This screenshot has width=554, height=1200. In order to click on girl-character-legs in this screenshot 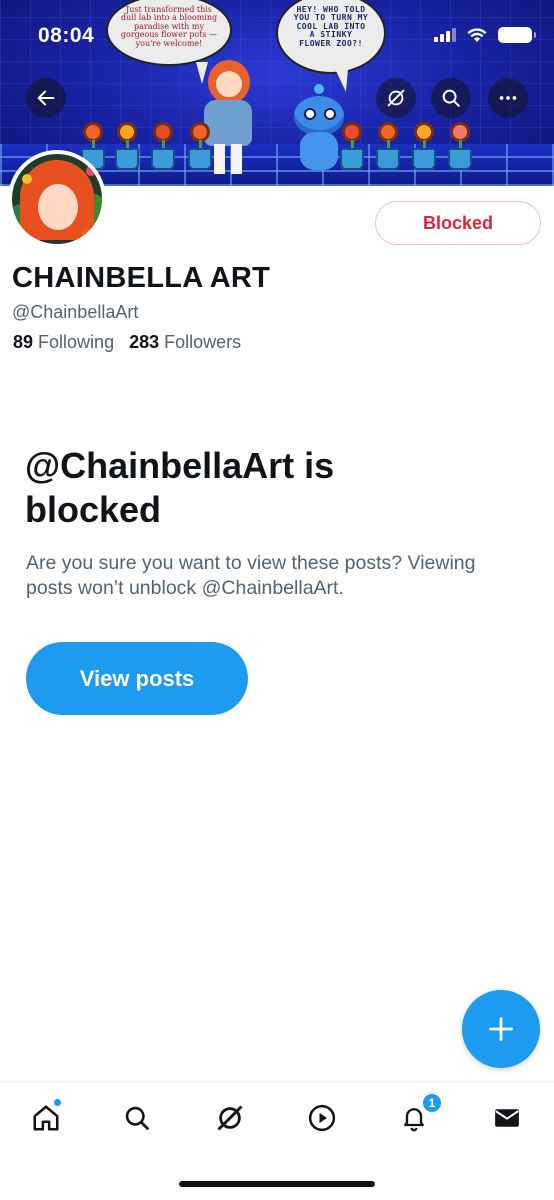, I will do `click(228, 159)`.